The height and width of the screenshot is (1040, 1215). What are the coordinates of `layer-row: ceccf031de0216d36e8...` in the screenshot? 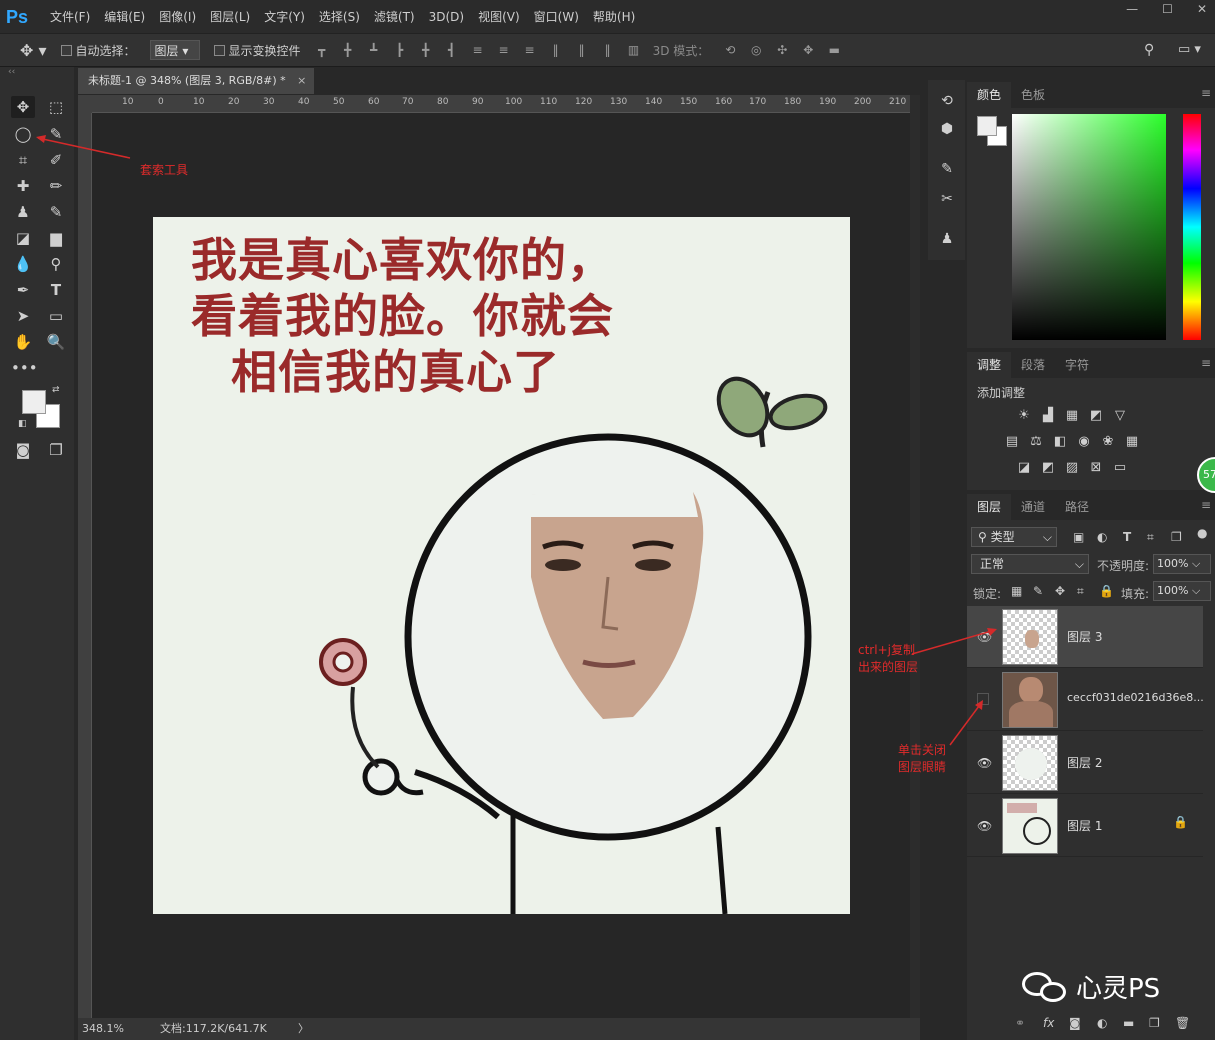 It's located at (1085, 700).